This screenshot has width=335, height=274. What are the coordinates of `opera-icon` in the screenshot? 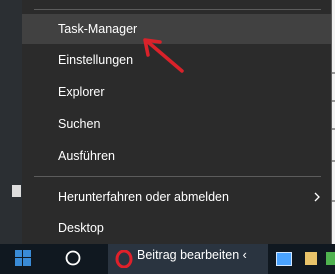 It's located at (124, 259).